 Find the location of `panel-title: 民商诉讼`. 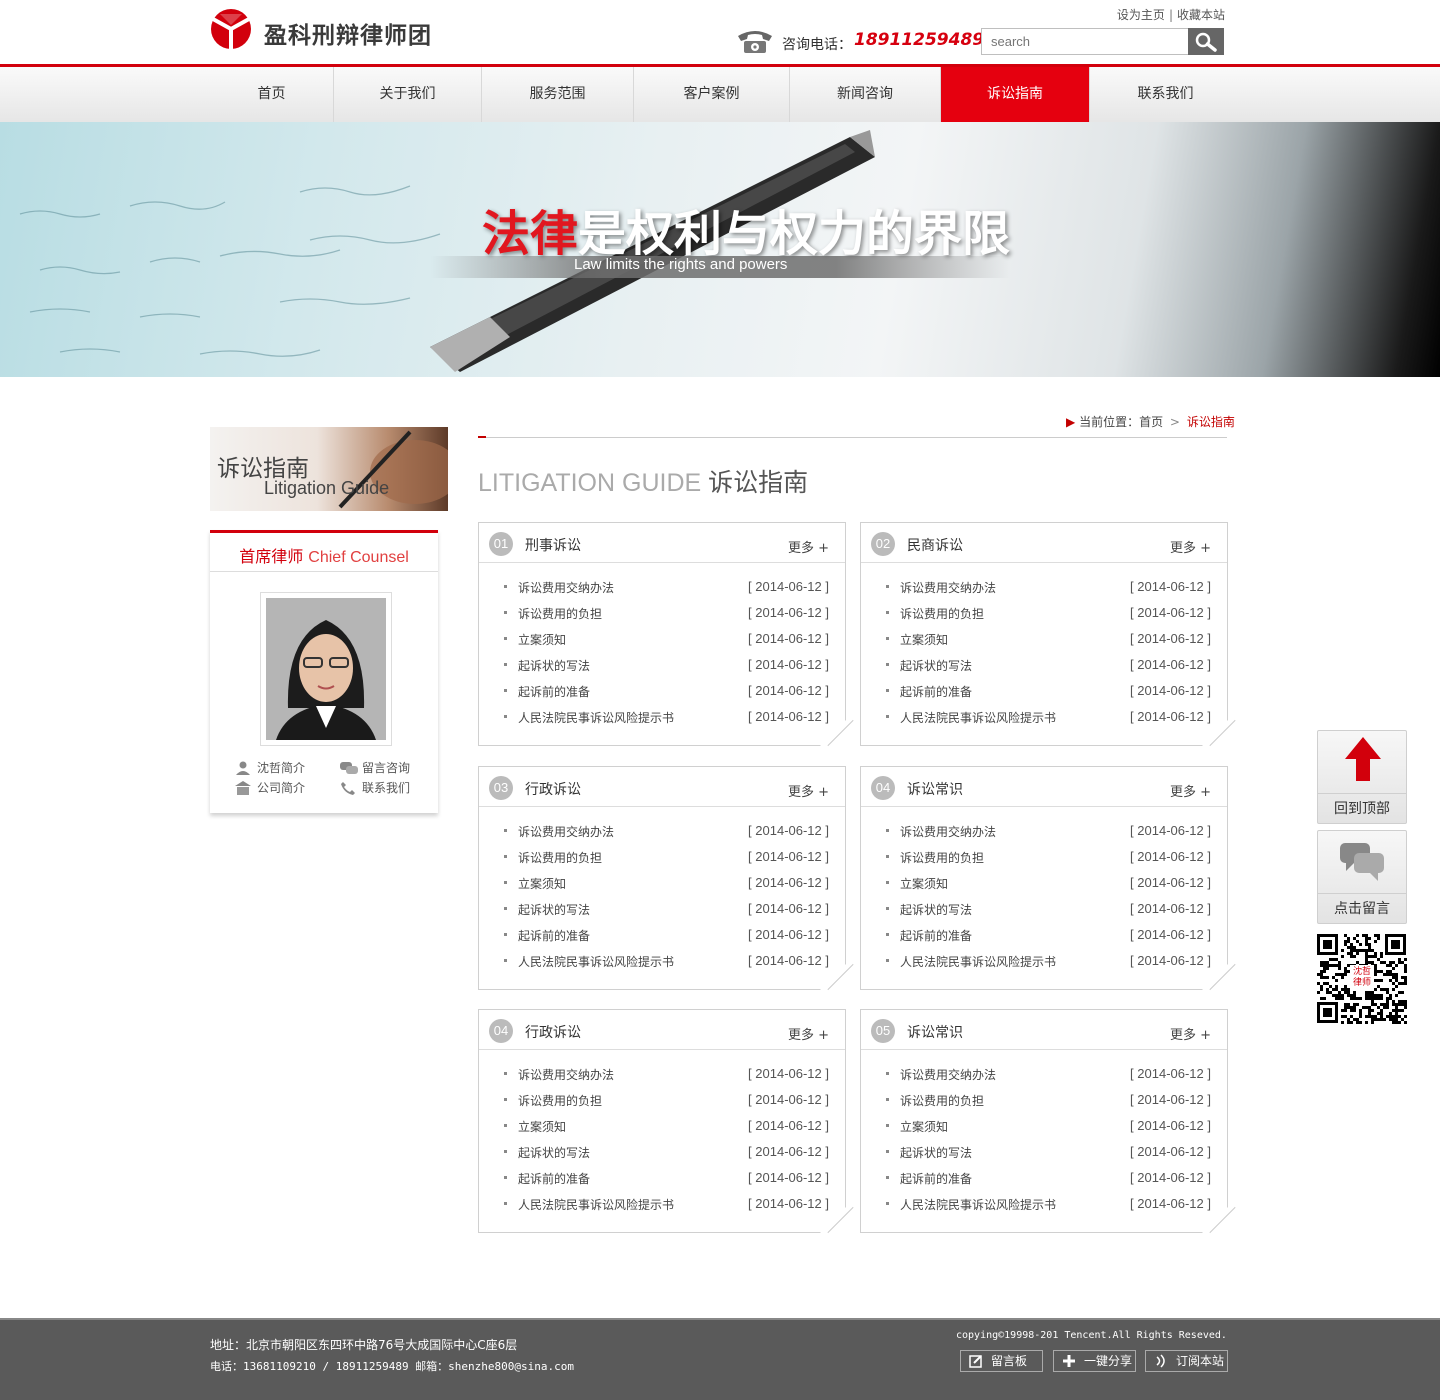

panel-title: 民商诉讼 is located at coordinates (935, 545).